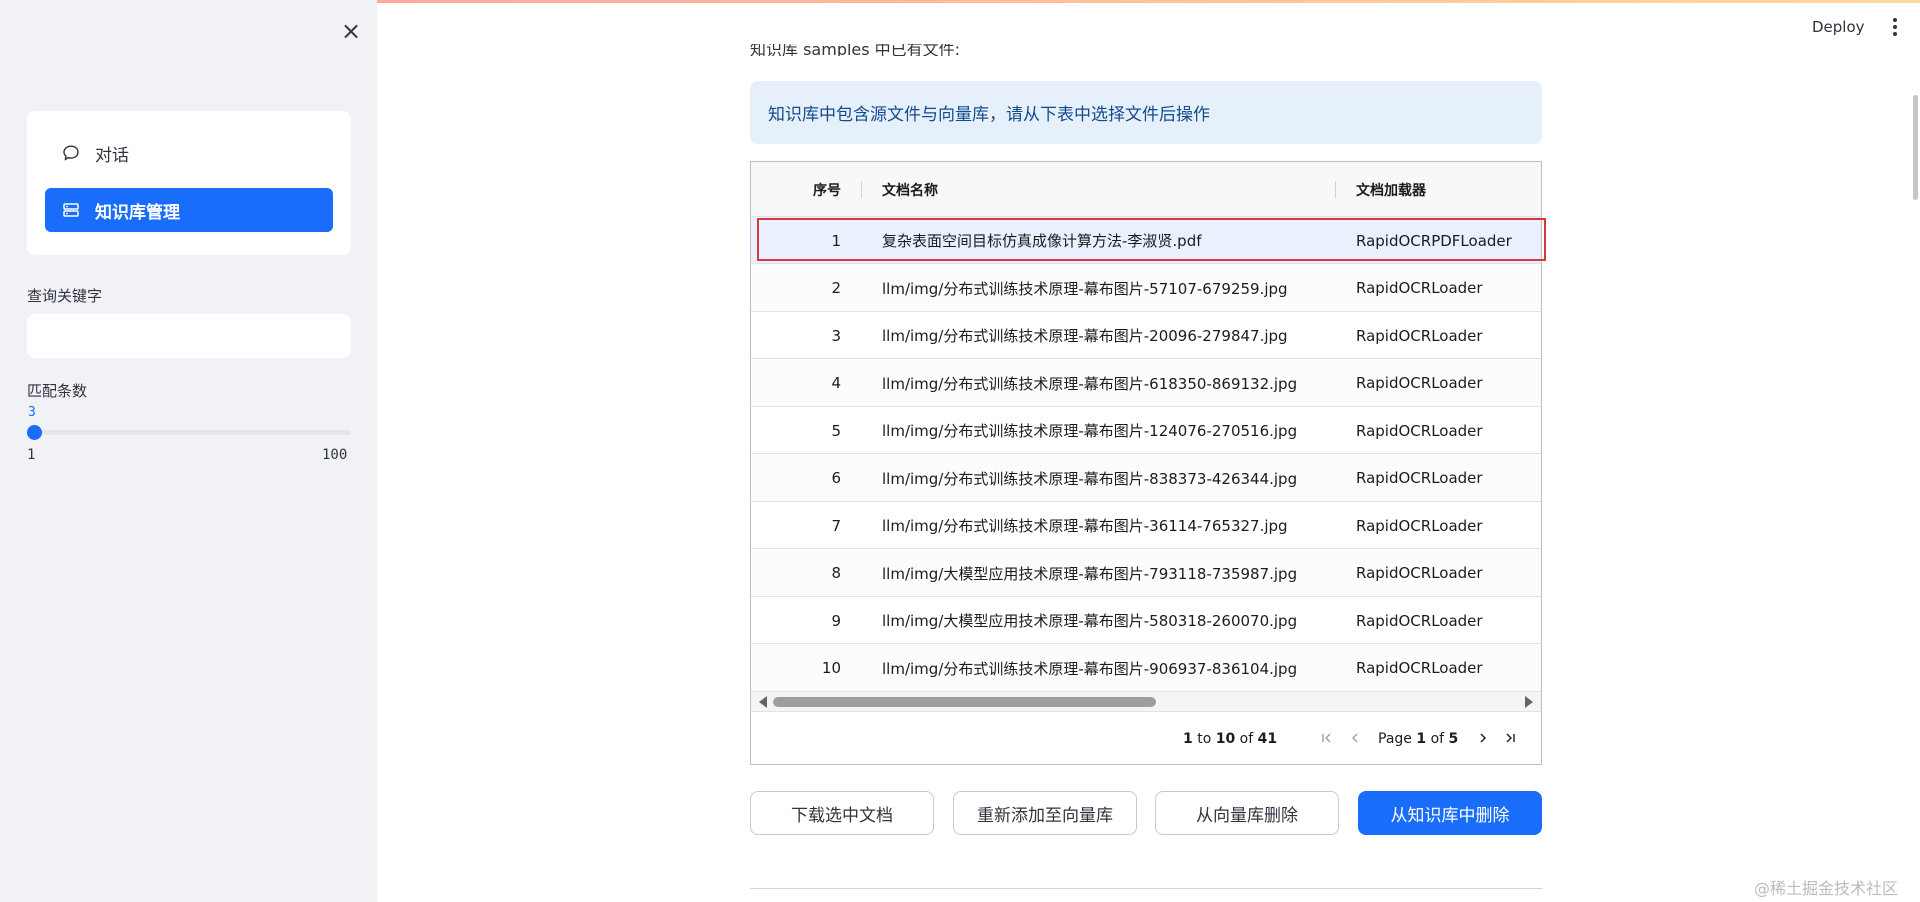  I want to click on cell-index: 7, so click(836, 525).